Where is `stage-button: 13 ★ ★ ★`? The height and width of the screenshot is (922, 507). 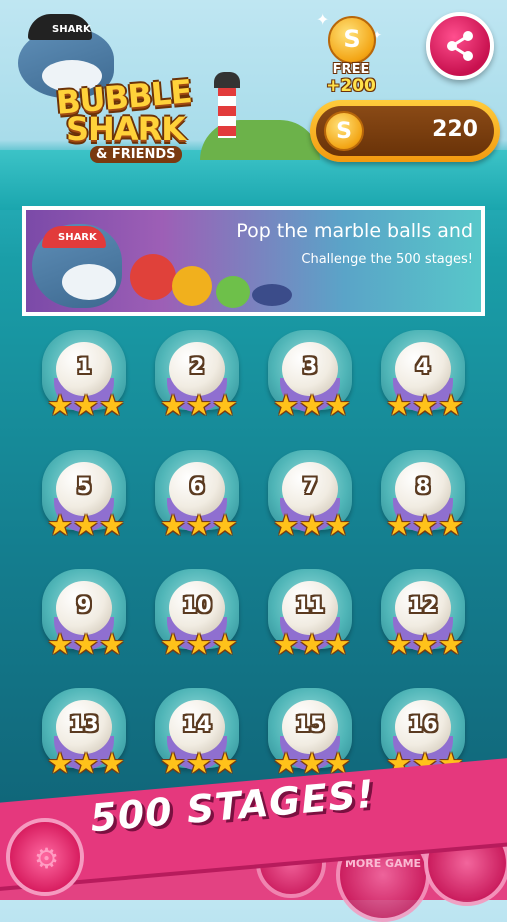 stage-button: 13 ★ ★ ★ is located at coordinates (86, 736).